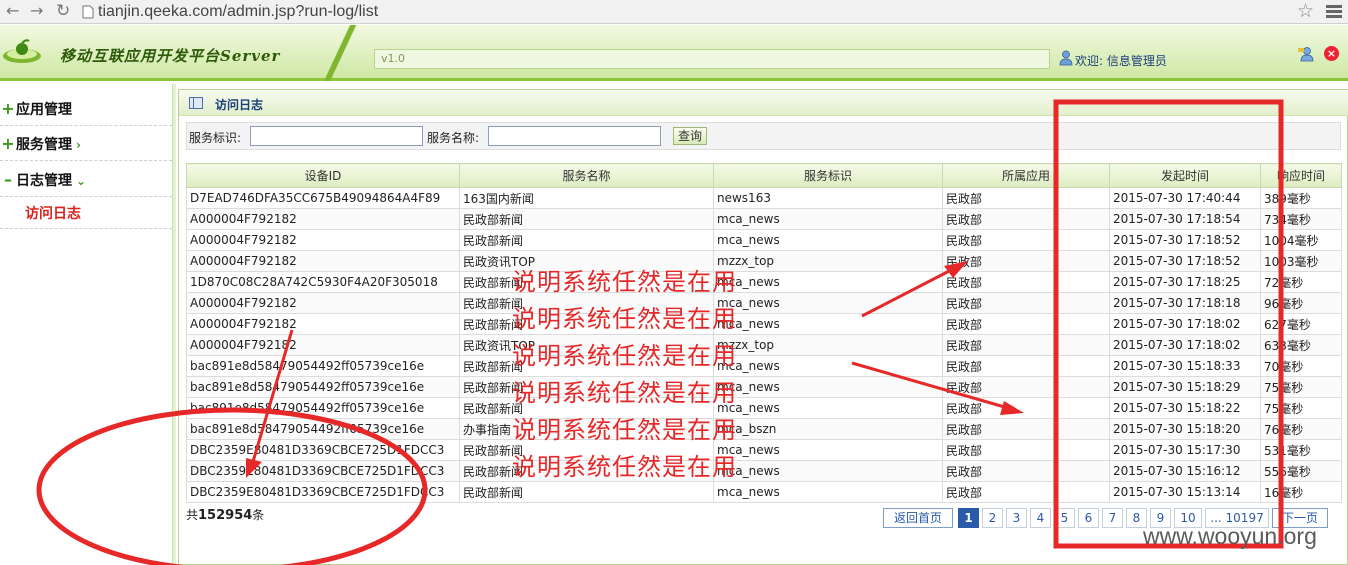 The width and height of the screenshot is (1348, 565). I want to click on bookmark-star-icon: ☆, so click(1305, 11).